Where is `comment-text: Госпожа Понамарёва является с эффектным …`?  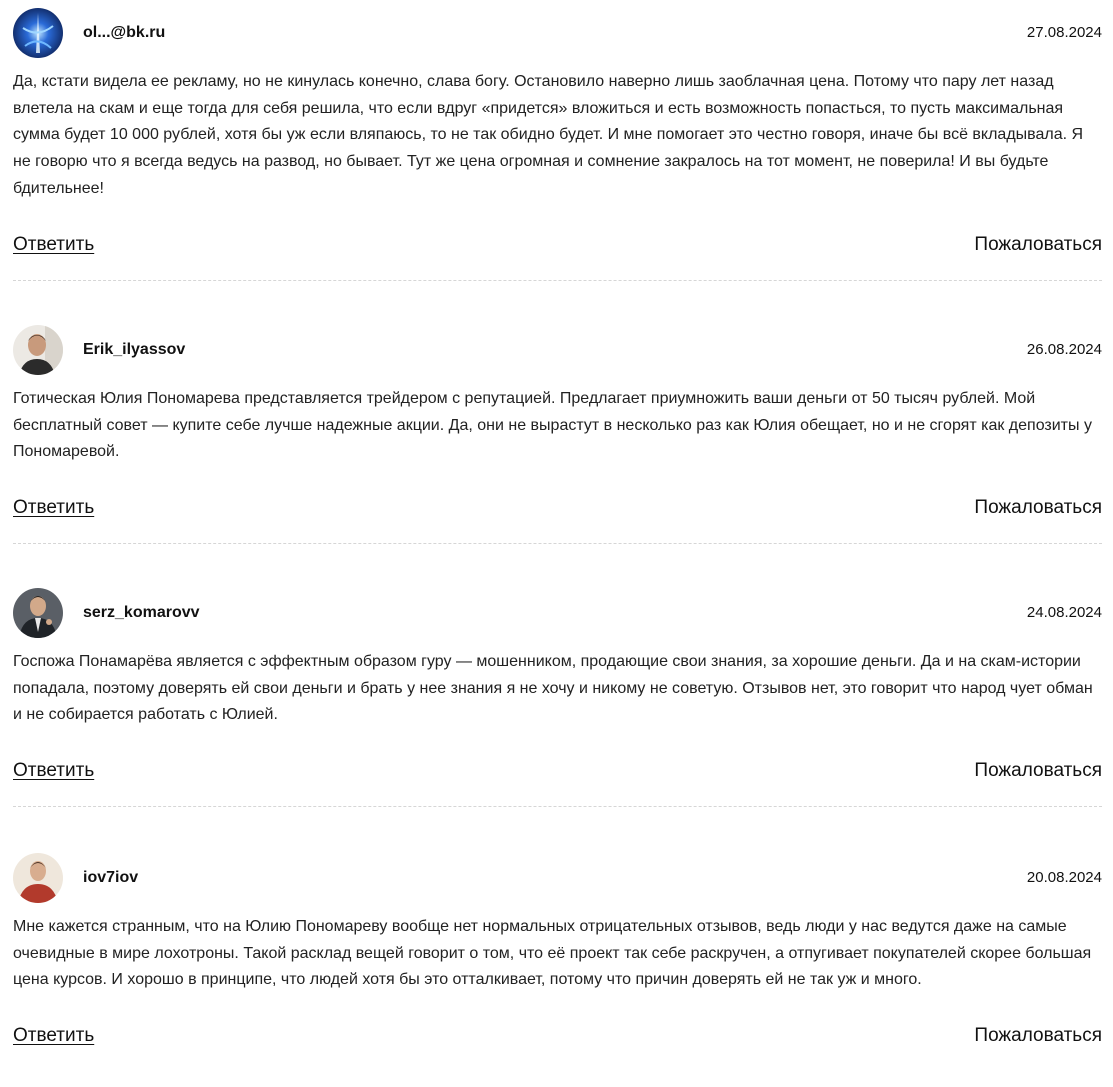 comment-text: Госпожа Понамарёва является с эффектным … is located at coordinates (553, 688).